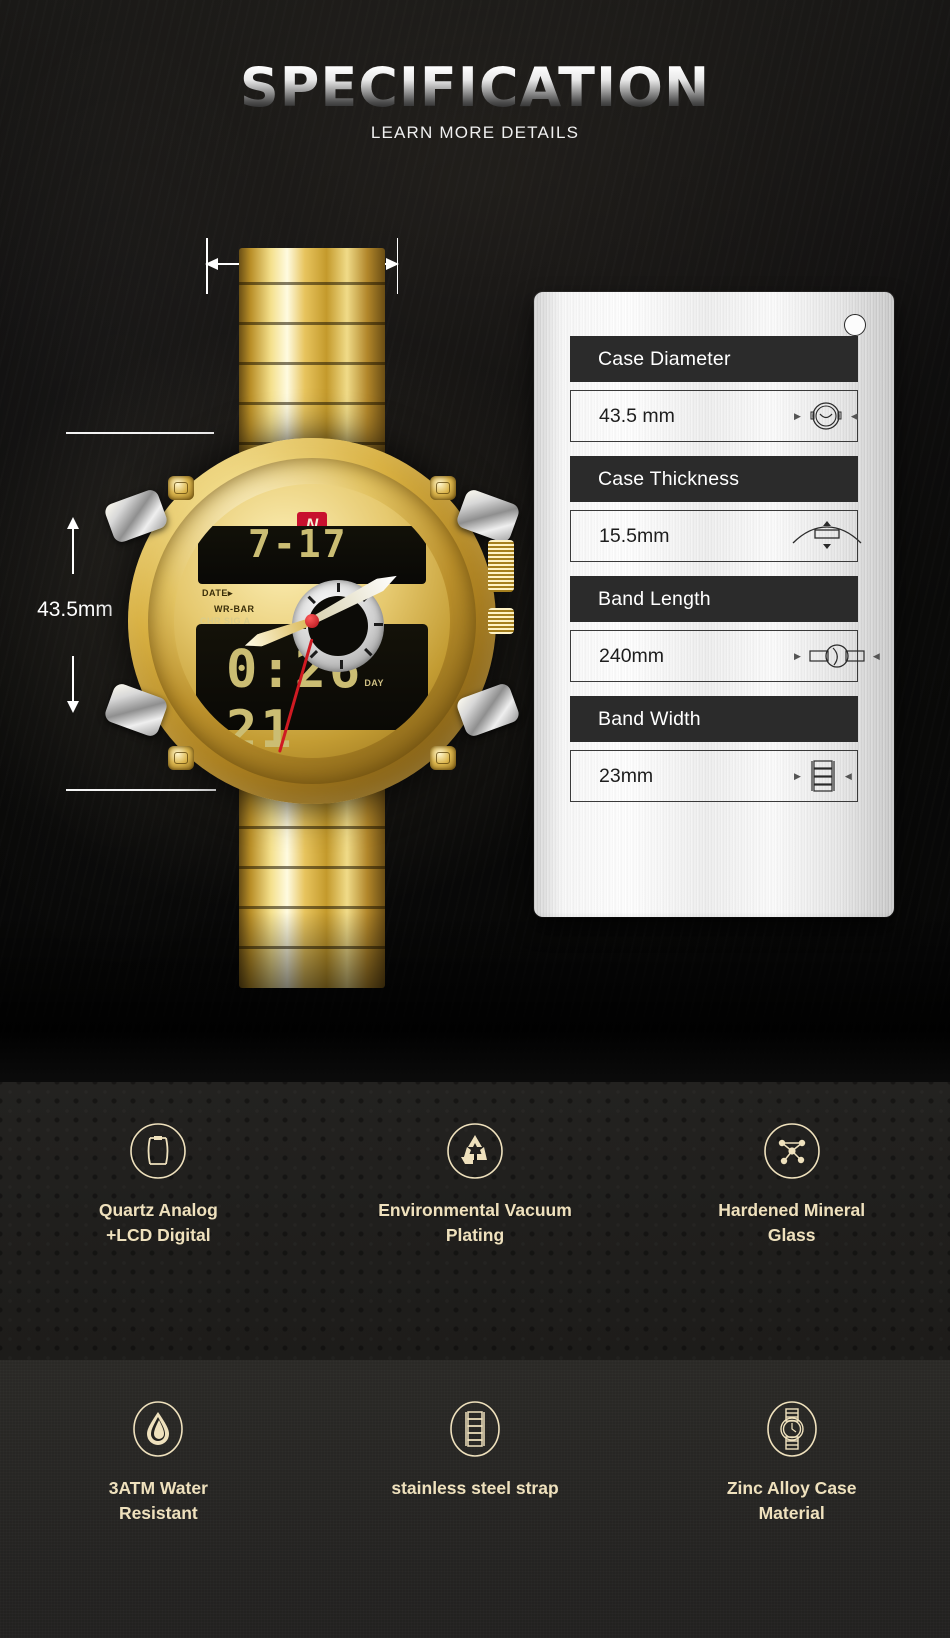 The height and width of the screenshot is (1638, 950). Describe the element at coordinates (374, 683) in the screenshot. I see `dial-label-day: DAY` at that location.